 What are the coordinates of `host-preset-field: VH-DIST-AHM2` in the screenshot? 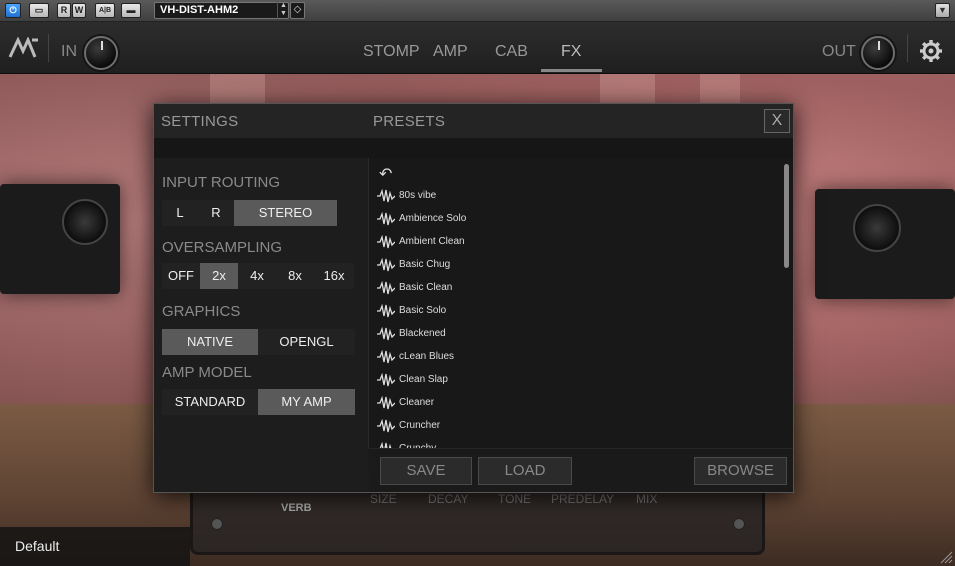 It's located at (221, 10).